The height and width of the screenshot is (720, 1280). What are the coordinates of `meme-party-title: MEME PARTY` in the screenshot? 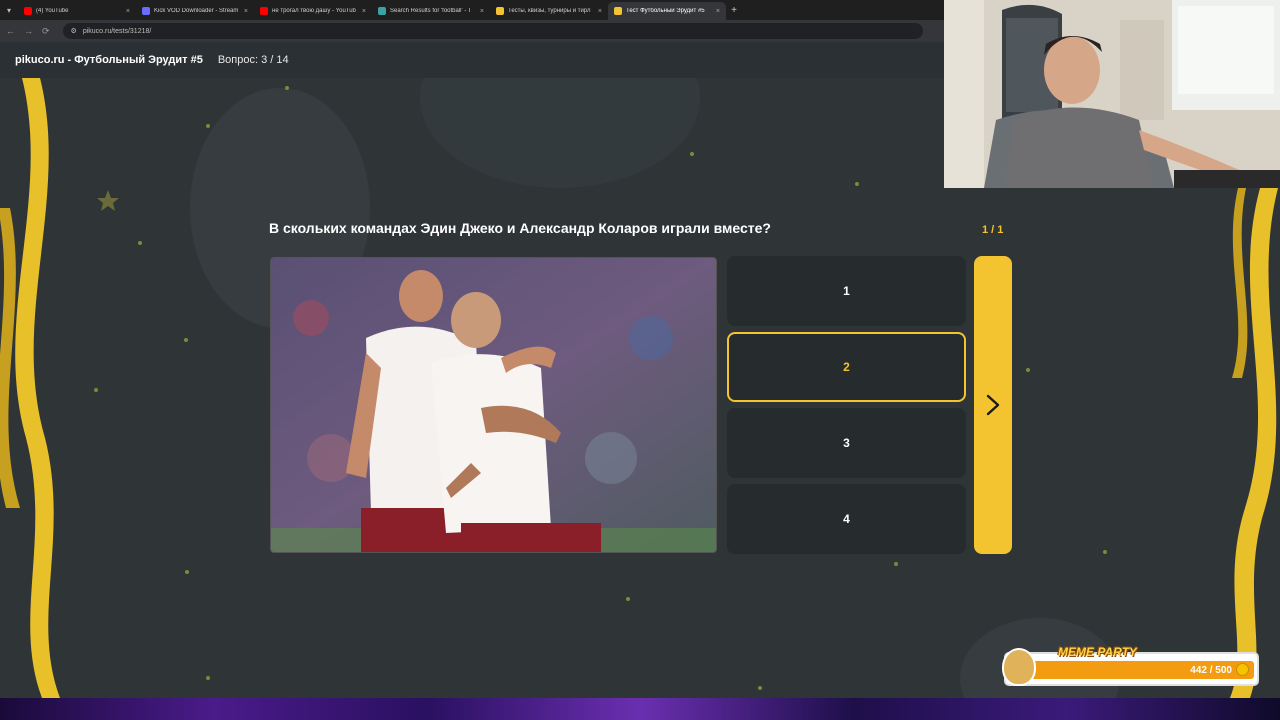 It's located at (1097, 652).